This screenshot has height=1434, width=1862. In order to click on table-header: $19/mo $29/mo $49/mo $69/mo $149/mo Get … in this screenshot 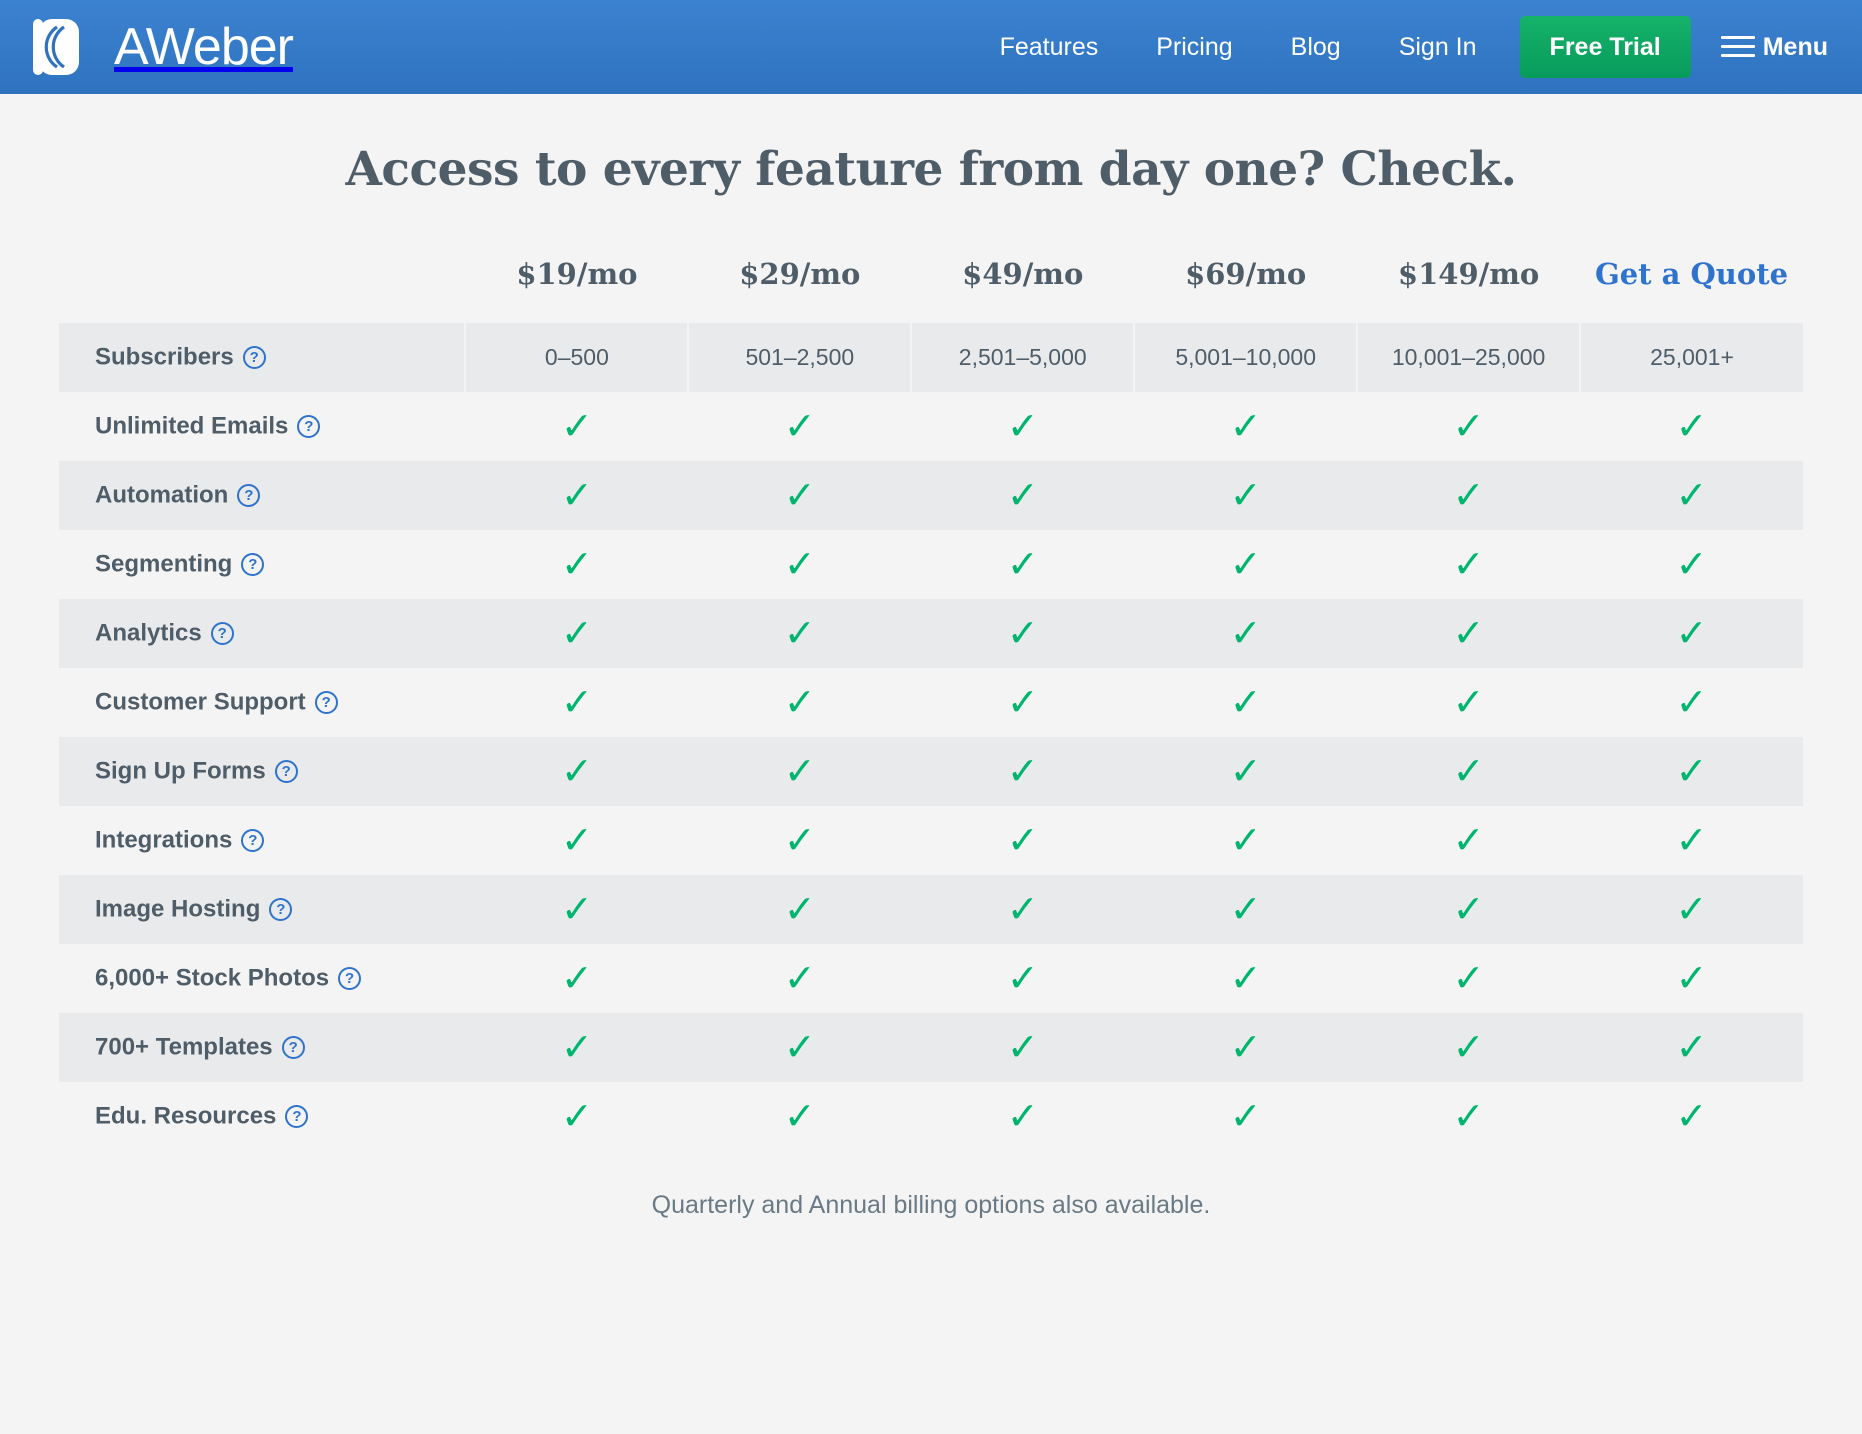, I will do `click(931, 283)`.